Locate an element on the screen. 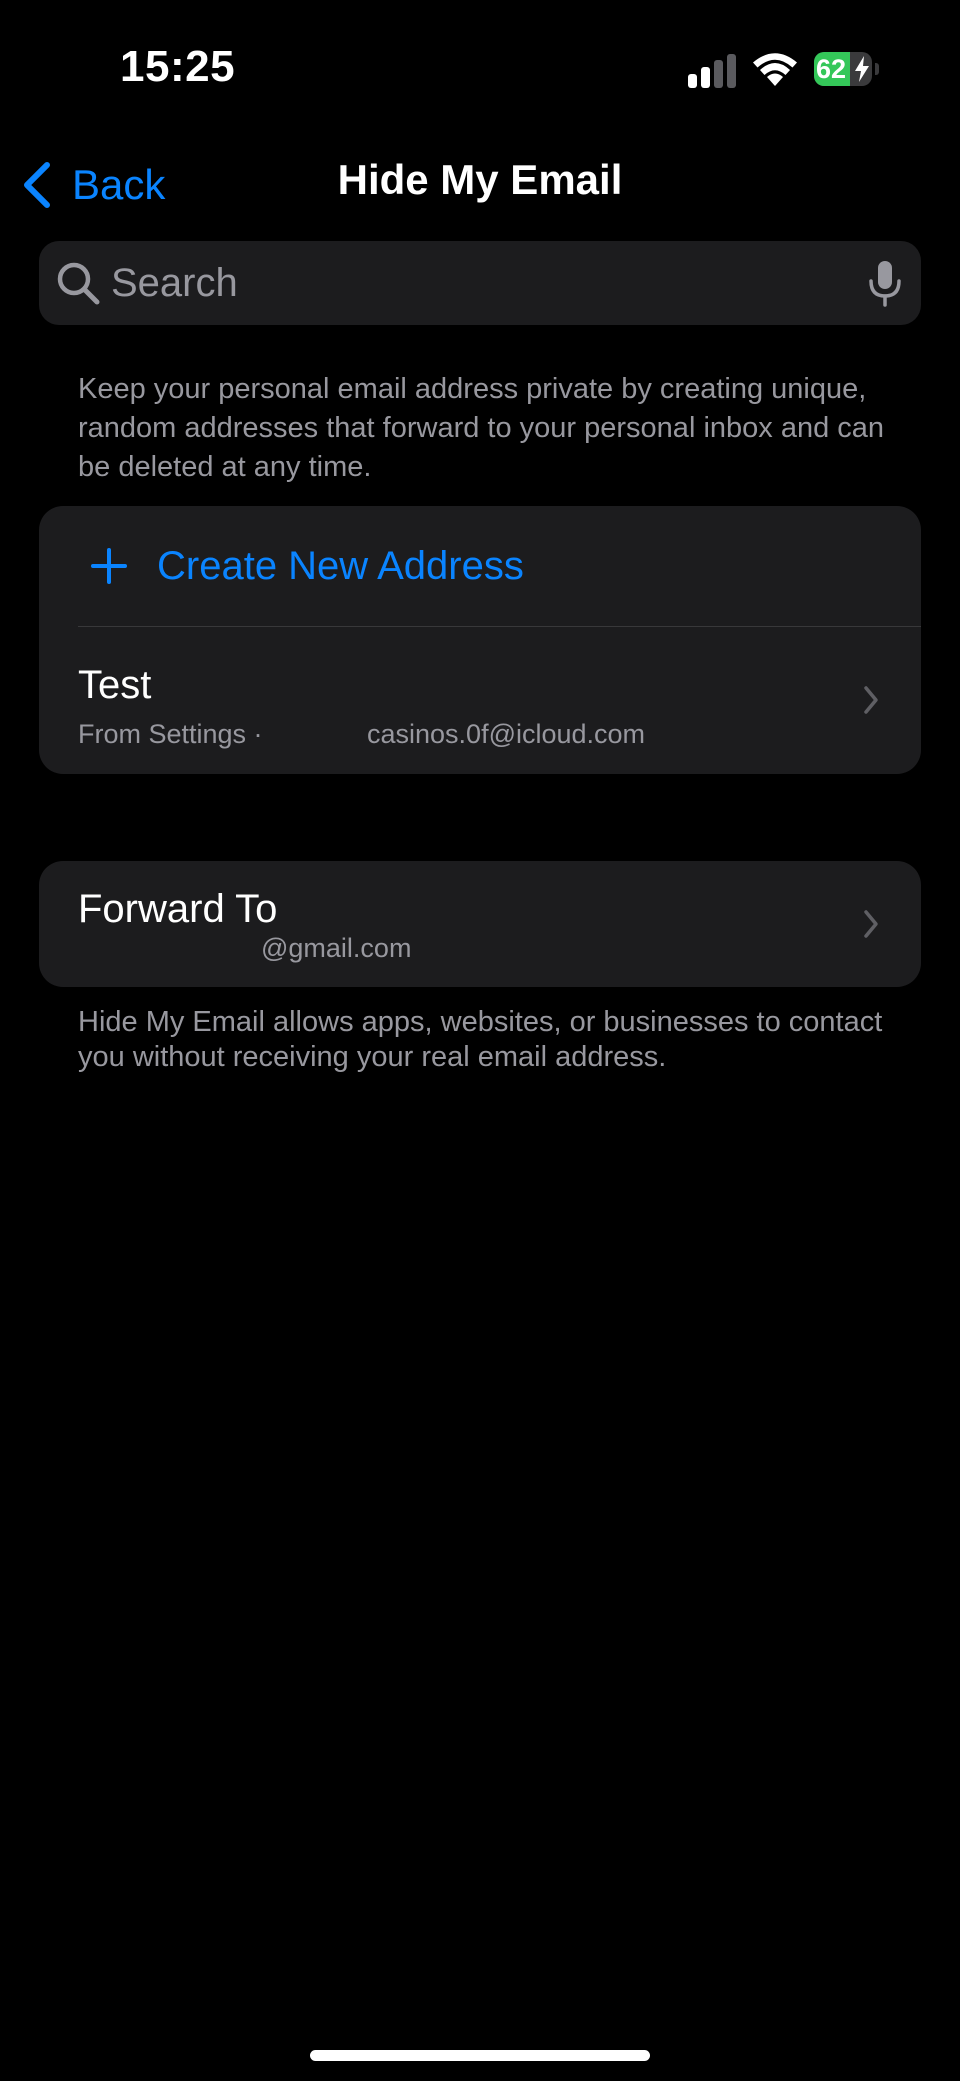 The image size is (960, 2081). status-time: 15:25 is located at coordinates (178, 66).